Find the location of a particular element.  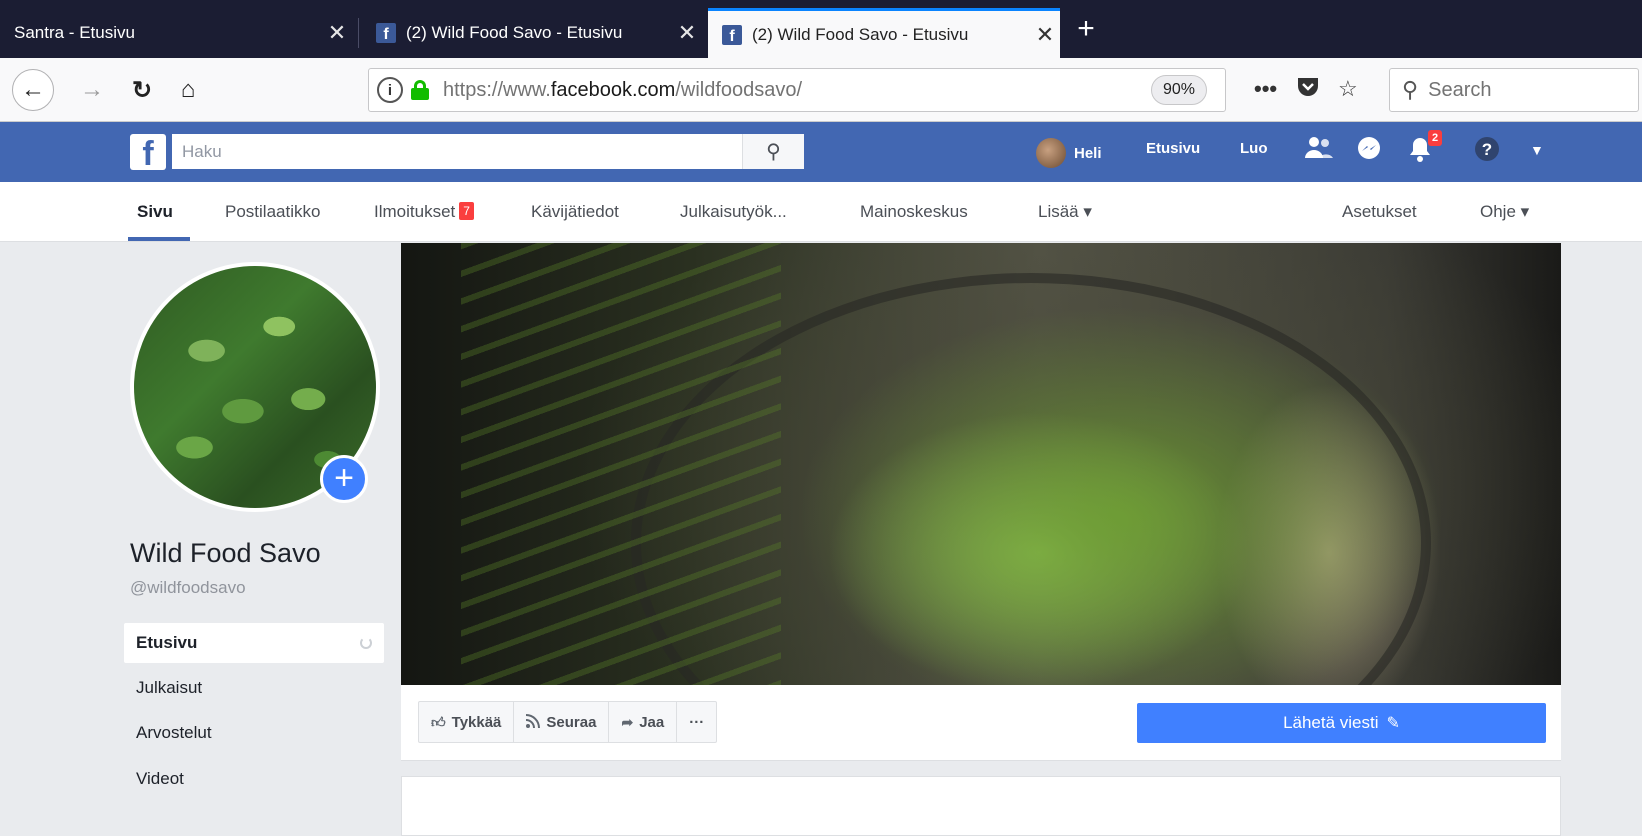

more-options-button: ··· is located at coordinates (696, 722).